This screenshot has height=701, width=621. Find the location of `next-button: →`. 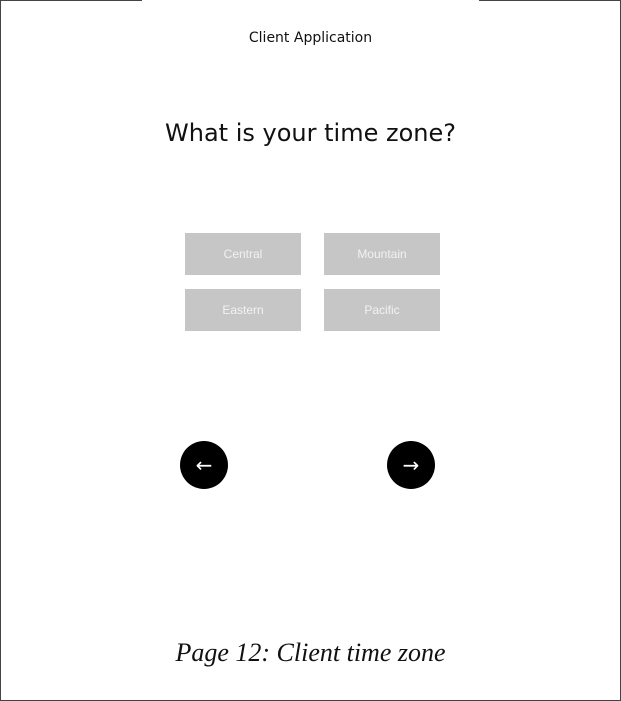

next-button: → is located at coordinates (411, 465).